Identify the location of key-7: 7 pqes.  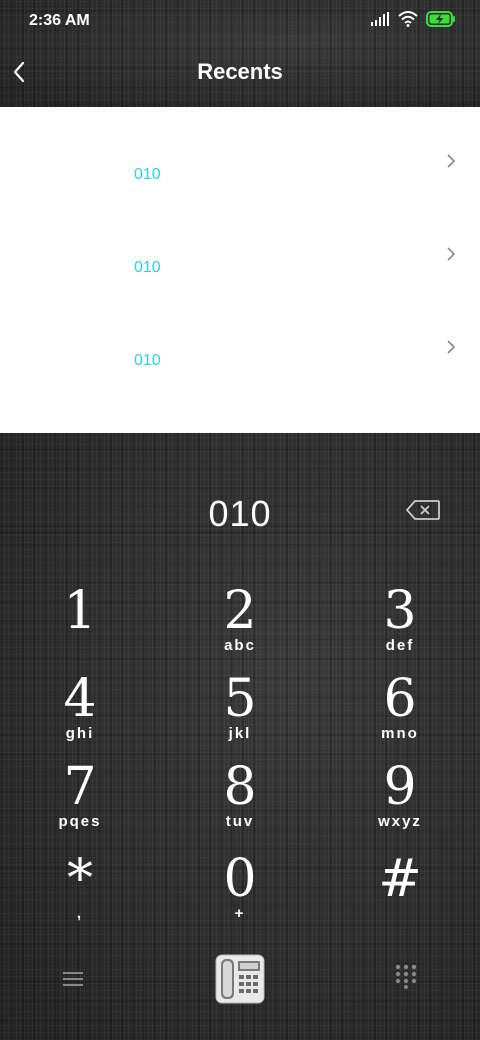
(80, 794).